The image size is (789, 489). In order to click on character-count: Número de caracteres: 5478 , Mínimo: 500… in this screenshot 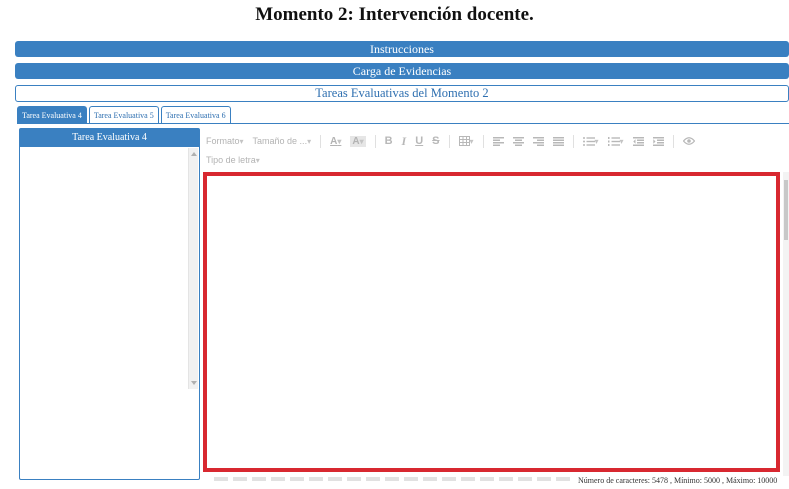, I will do `click(678, 480)`.